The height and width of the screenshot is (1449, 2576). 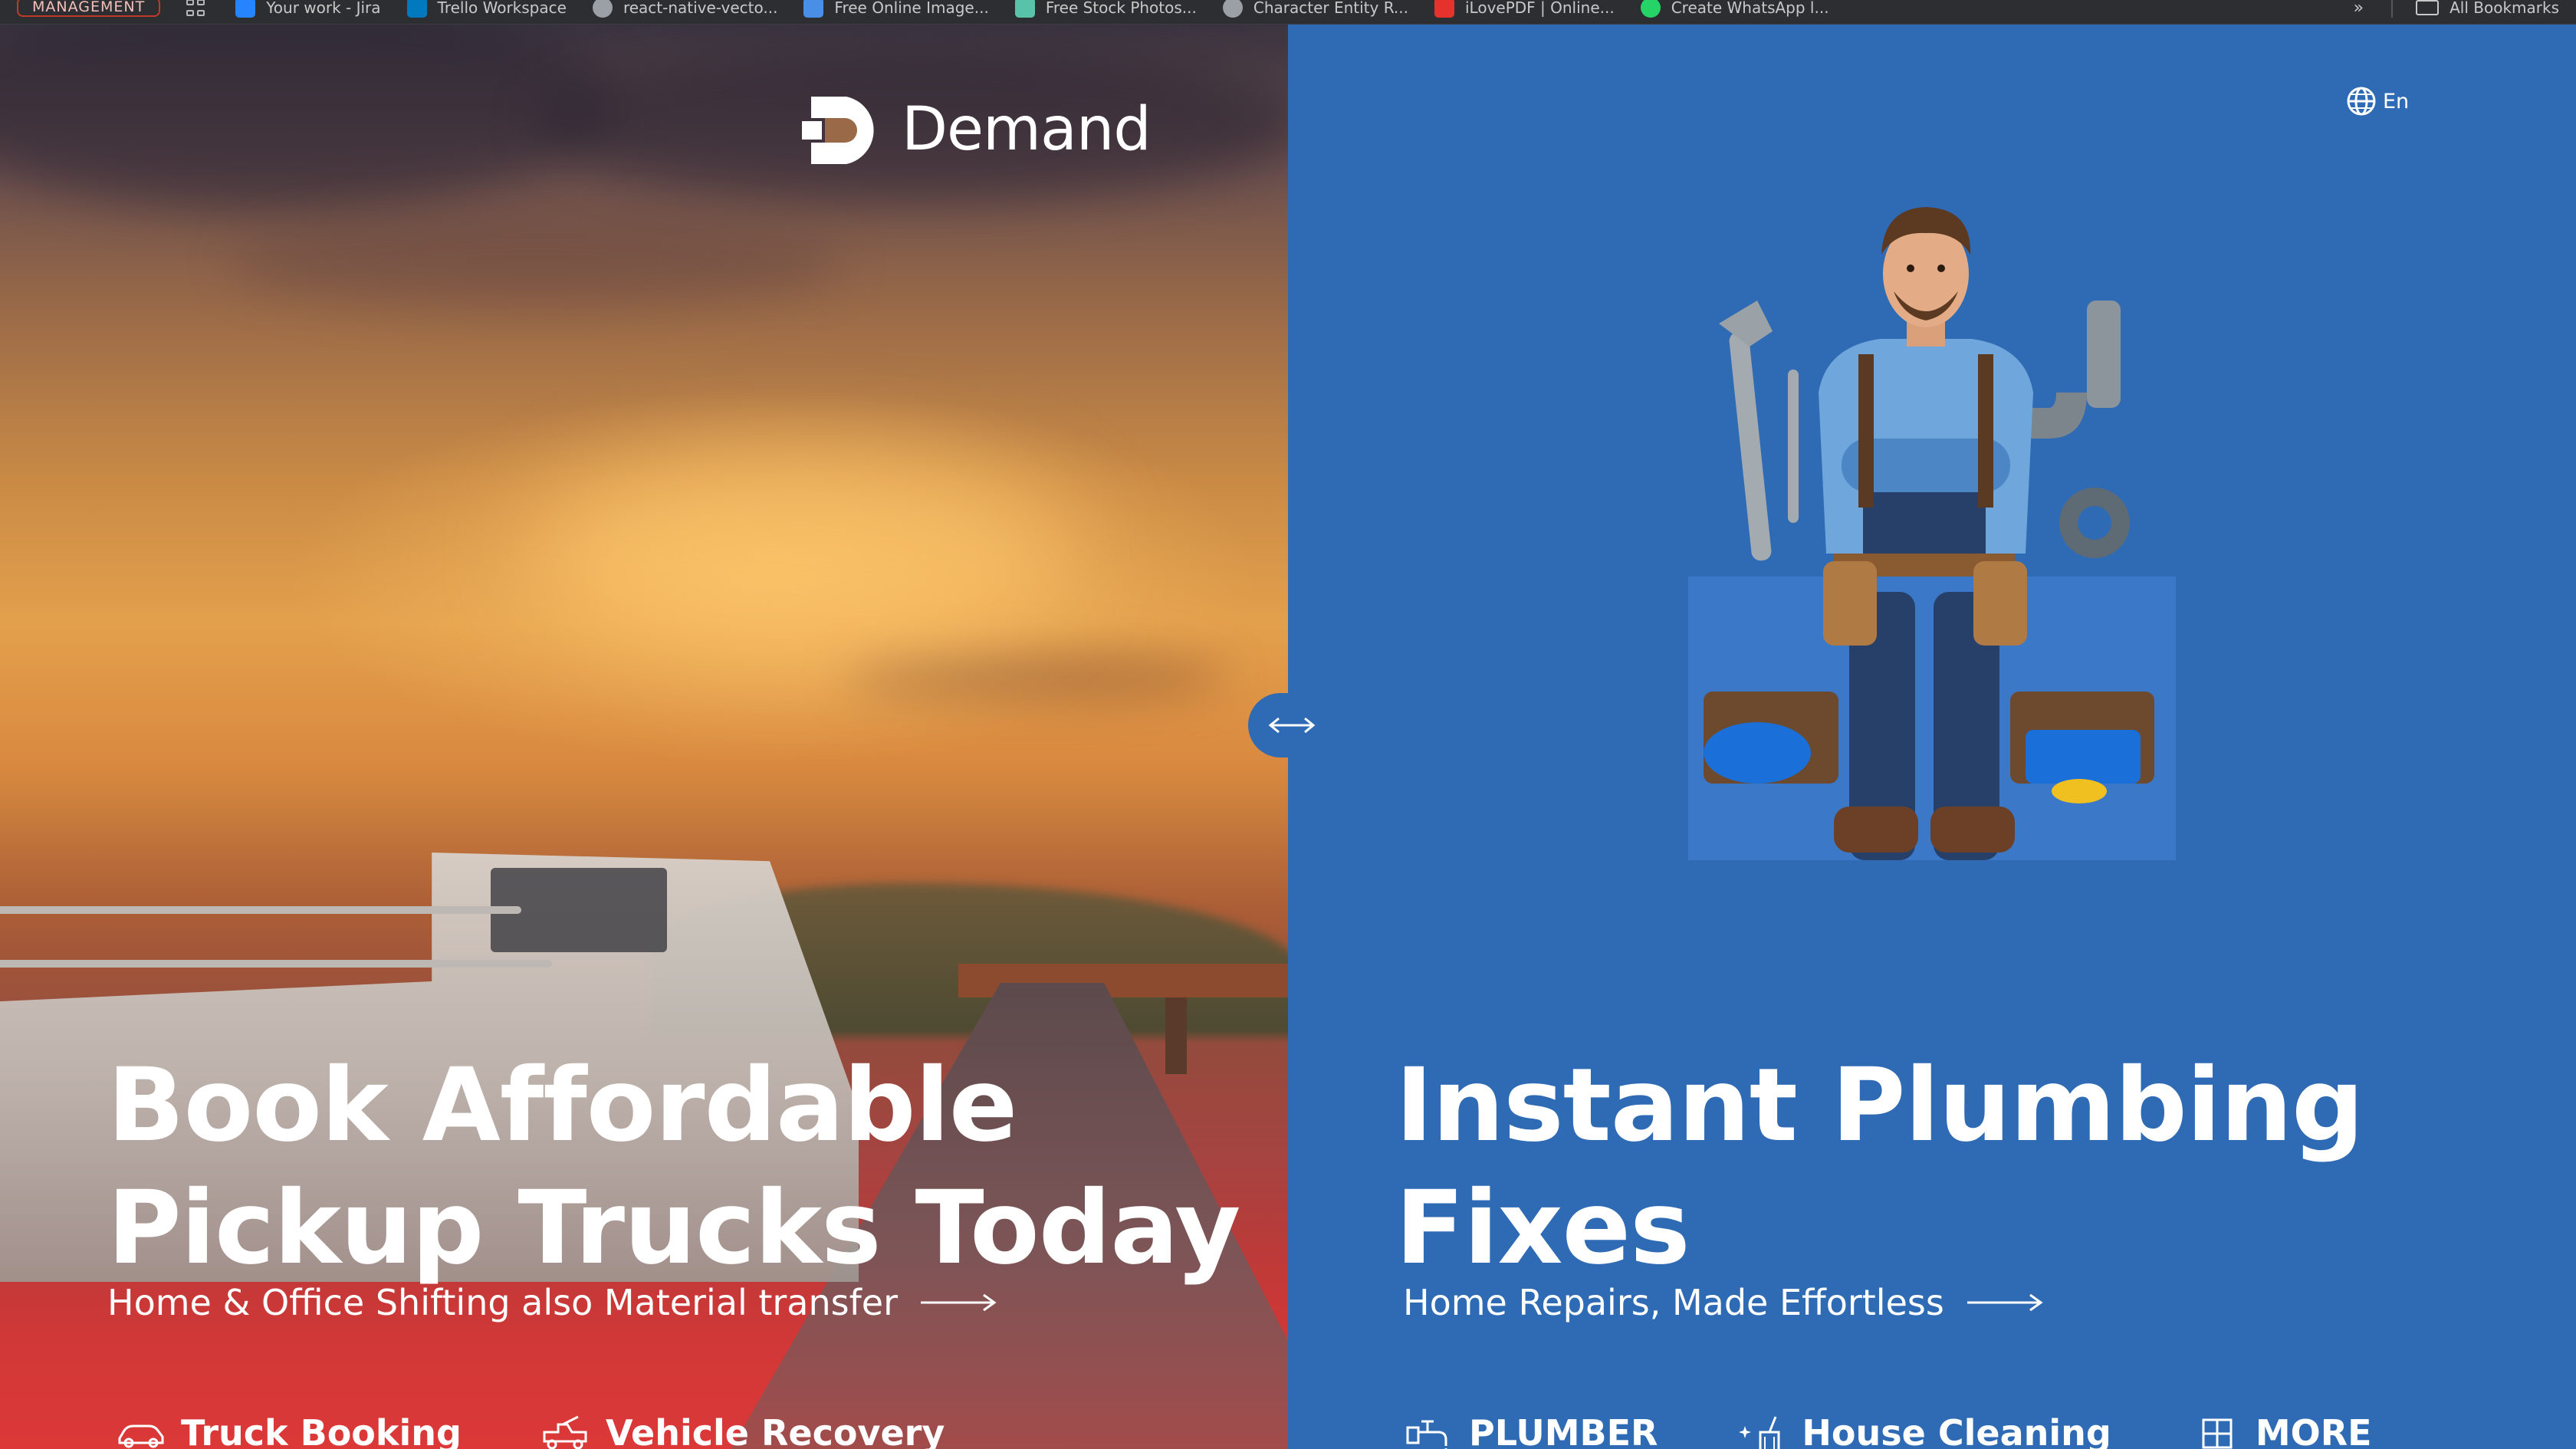 I want to click on plumbing-services: PLUMBER House Cleaning MORE, so click(x=1889, y=1430).